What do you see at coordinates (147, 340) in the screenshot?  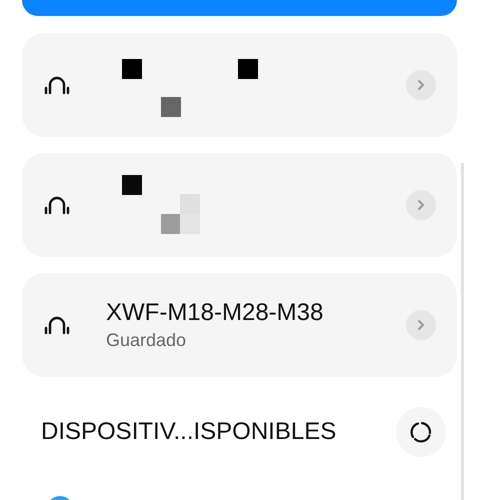 I see `device-status: Guardado` at bounding box center [147, 340].